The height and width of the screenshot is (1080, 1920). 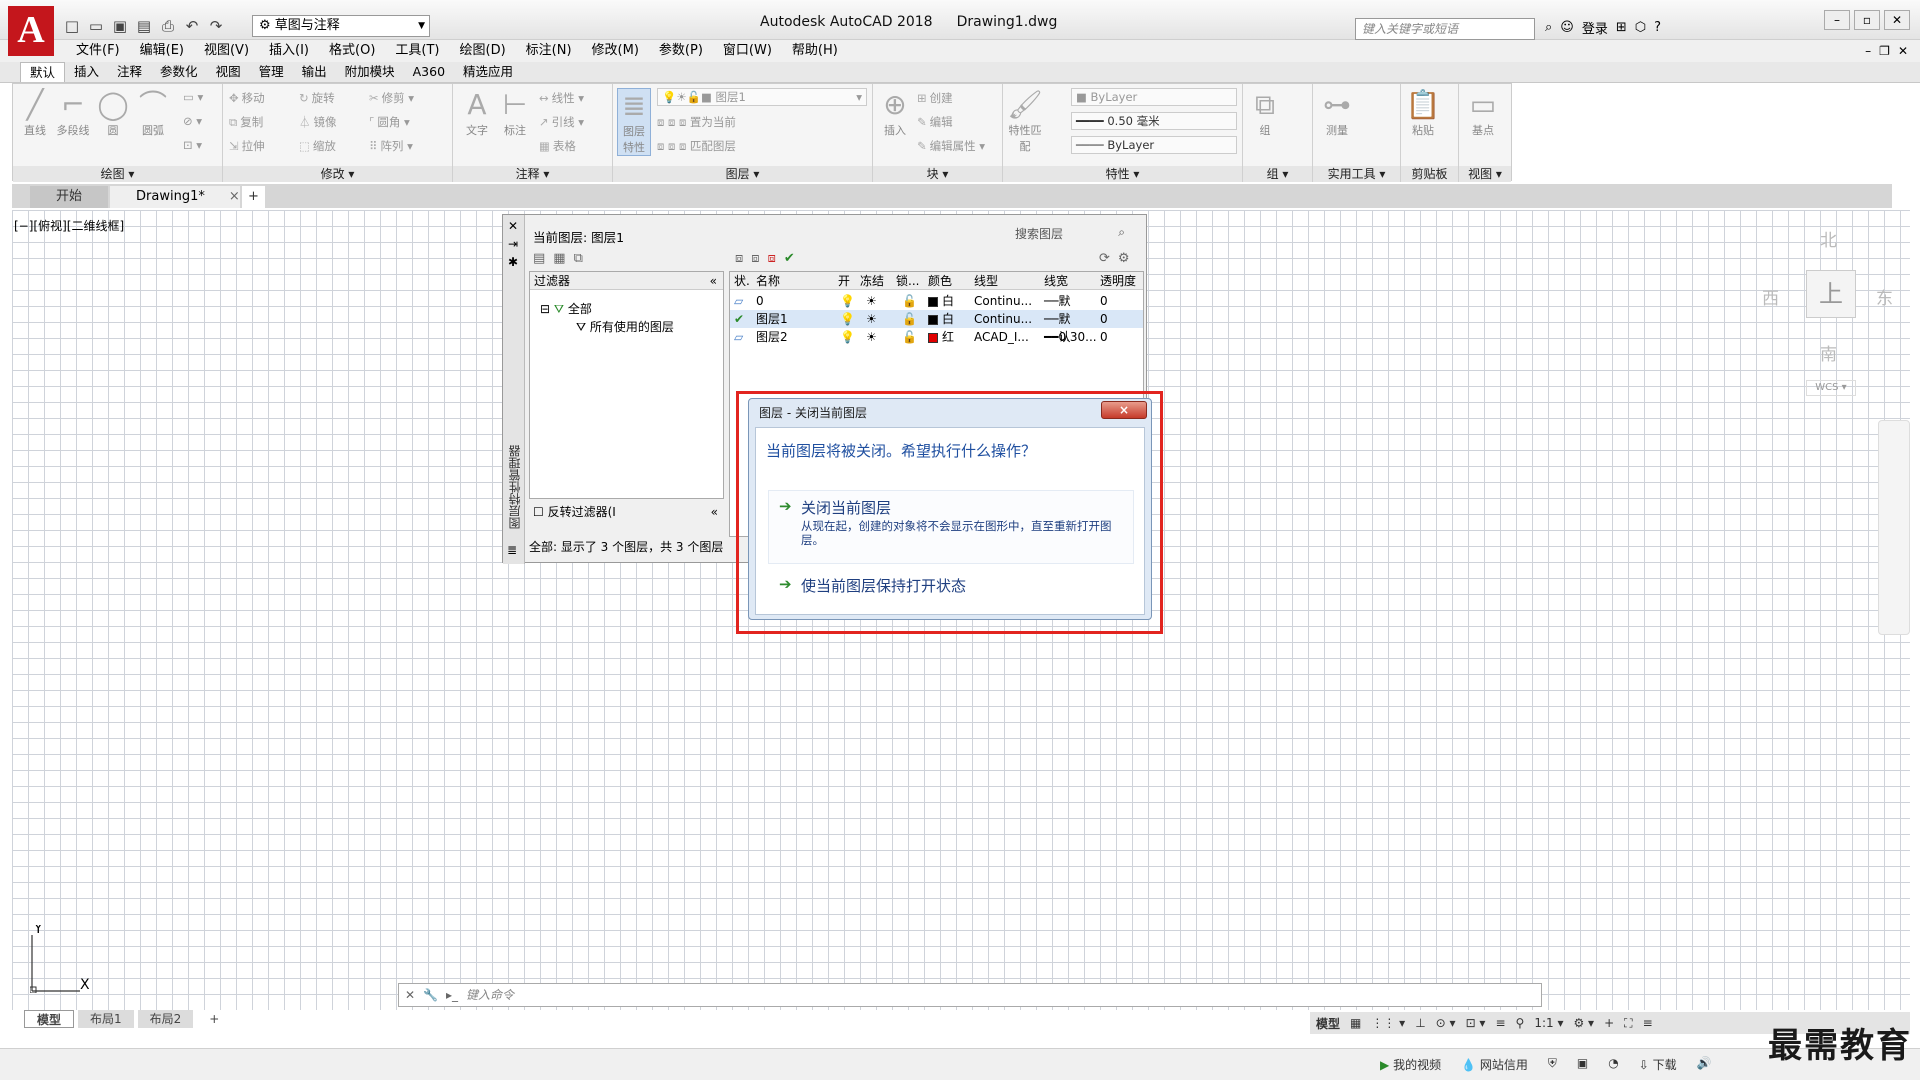 What do you see at coordinates (271, 72) in the screenshot?
I see `tab-manage: 管理` at bounding box center [271, 72].